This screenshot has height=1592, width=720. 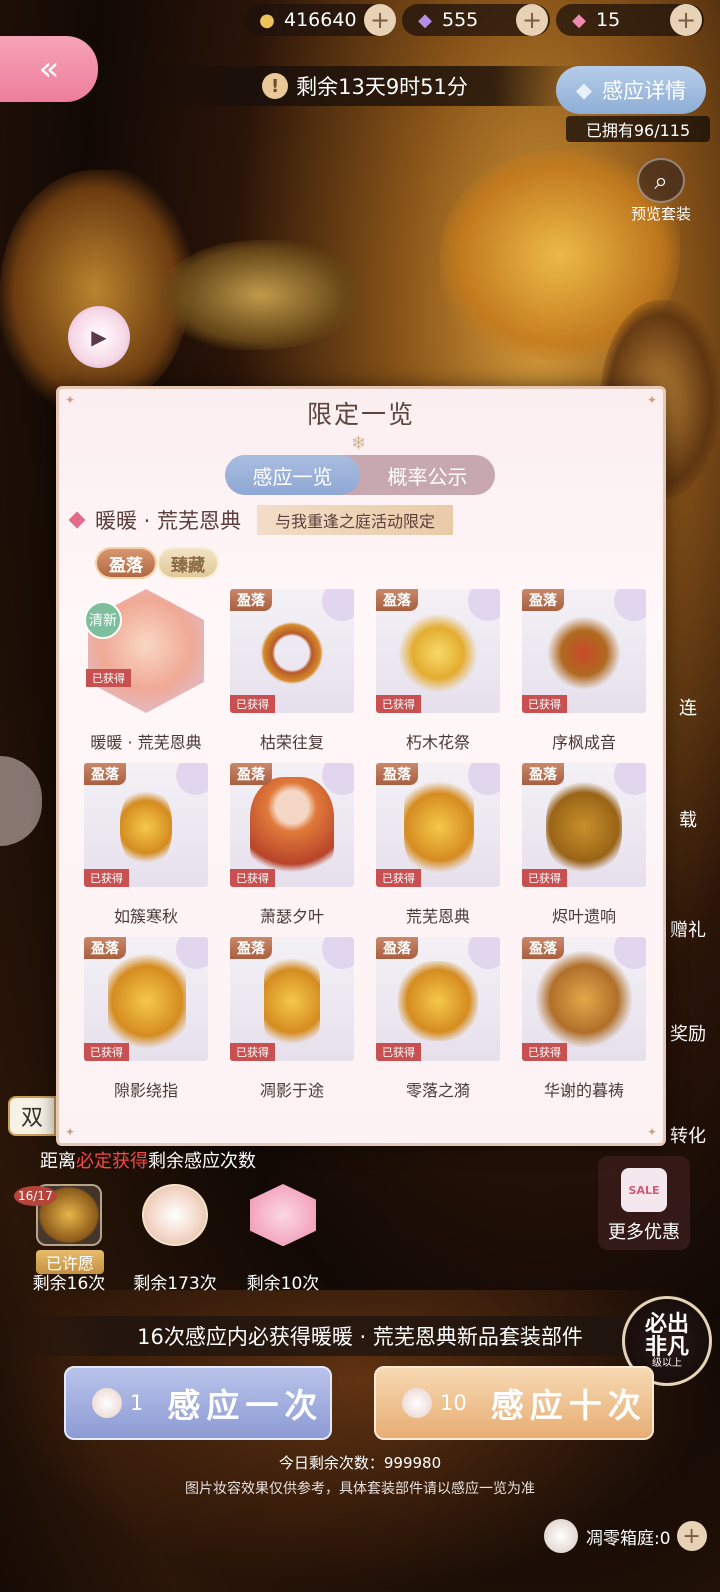 What do you see at coordinates (168, 521) in the screenshot?
I see `suit-name: 暖暖 · 荒芜恩典` at bounding box center [168, 521].